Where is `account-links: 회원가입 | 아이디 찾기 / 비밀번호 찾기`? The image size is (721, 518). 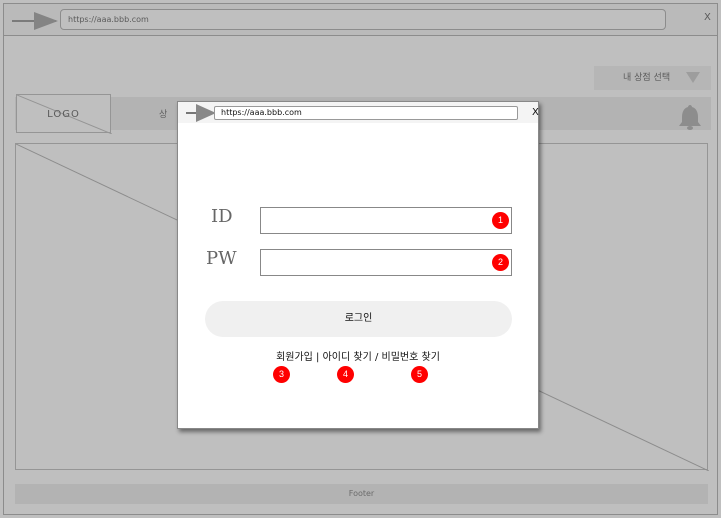 account-links: 회원가입 | 아이디 찾기 / 비밀번호 찾기 is located at coordinates (358, 355).